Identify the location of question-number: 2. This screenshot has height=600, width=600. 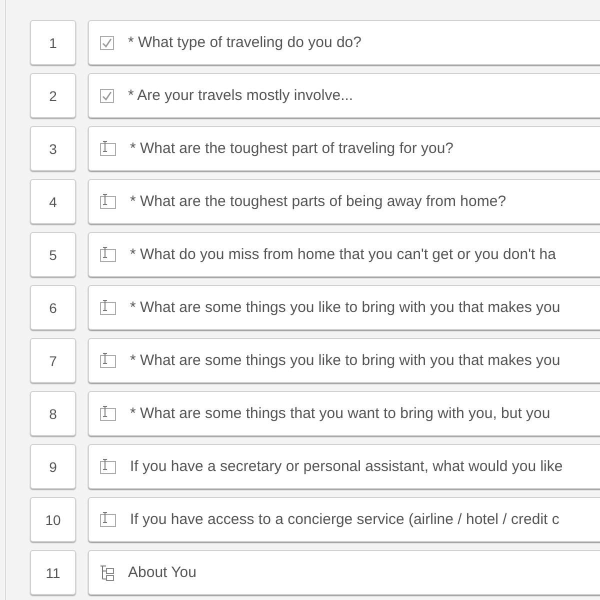
(53, 95).